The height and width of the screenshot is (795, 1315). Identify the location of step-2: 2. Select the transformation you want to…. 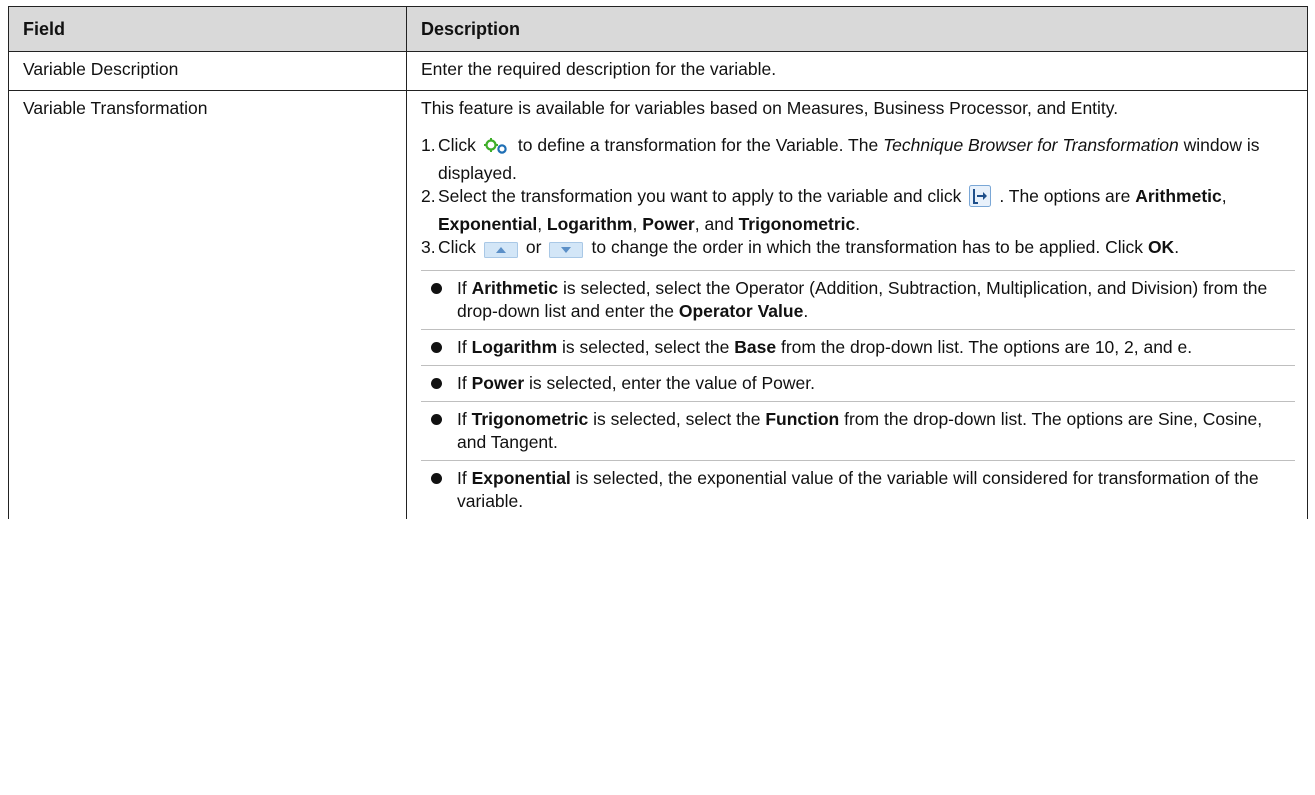
(824, 209).